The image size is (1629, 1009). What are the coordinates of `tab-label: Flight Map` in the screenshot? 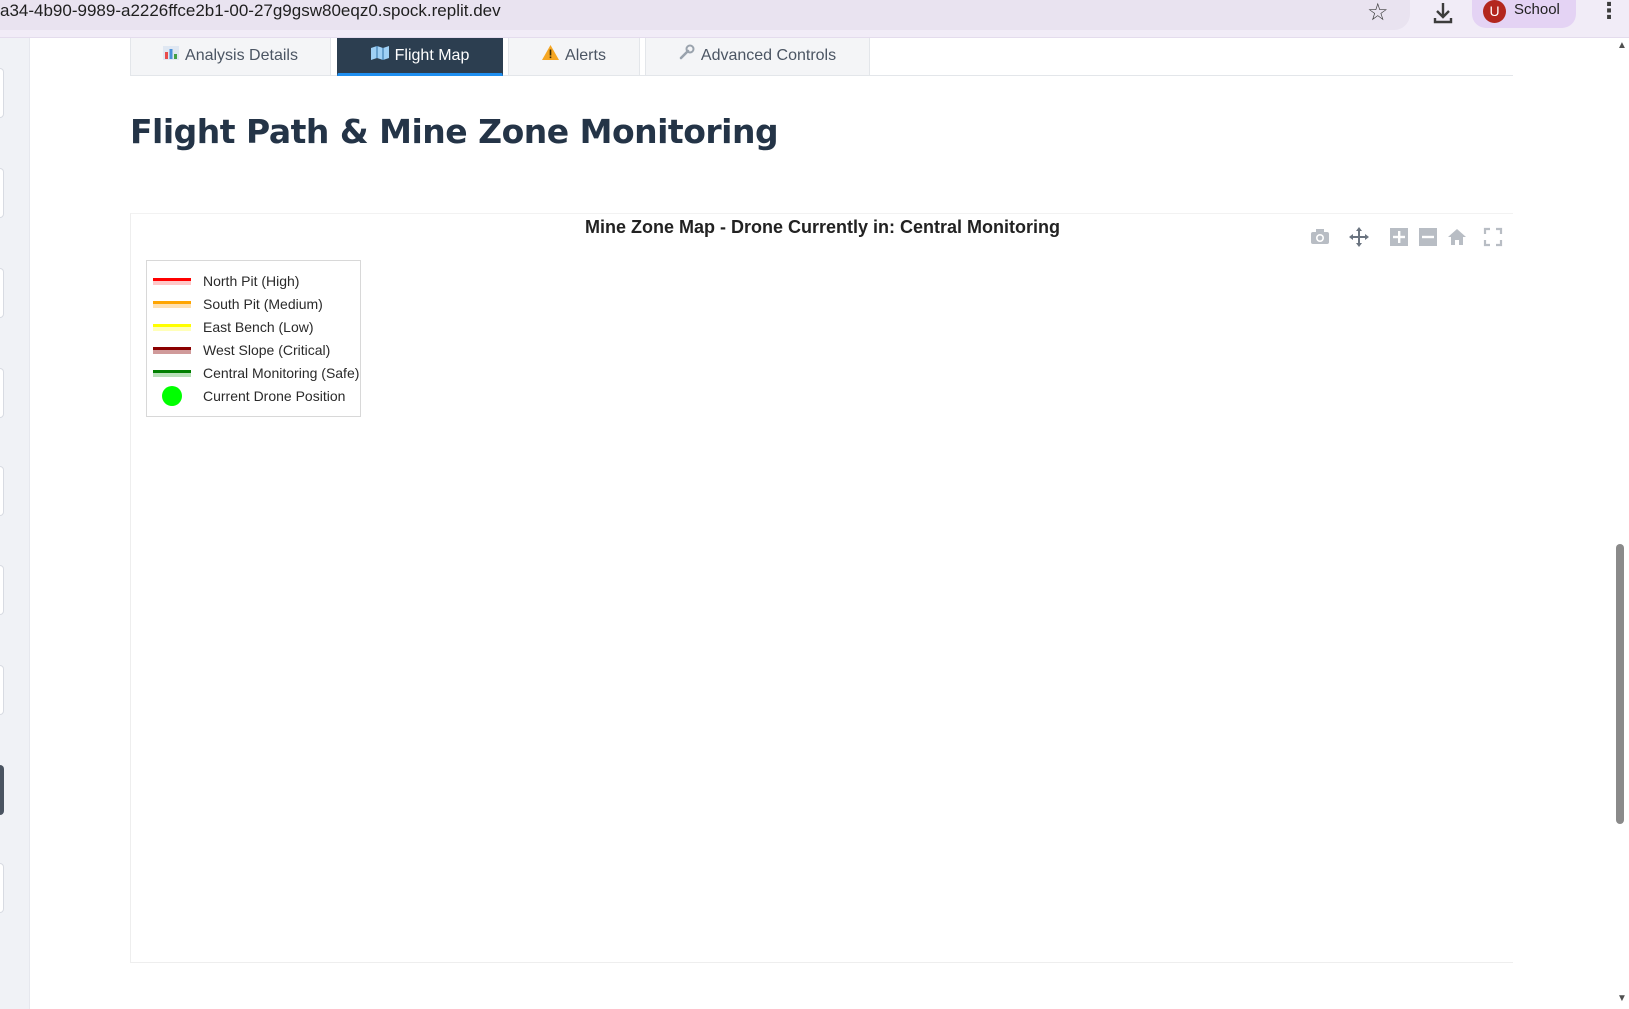 It's located at (432, 55).